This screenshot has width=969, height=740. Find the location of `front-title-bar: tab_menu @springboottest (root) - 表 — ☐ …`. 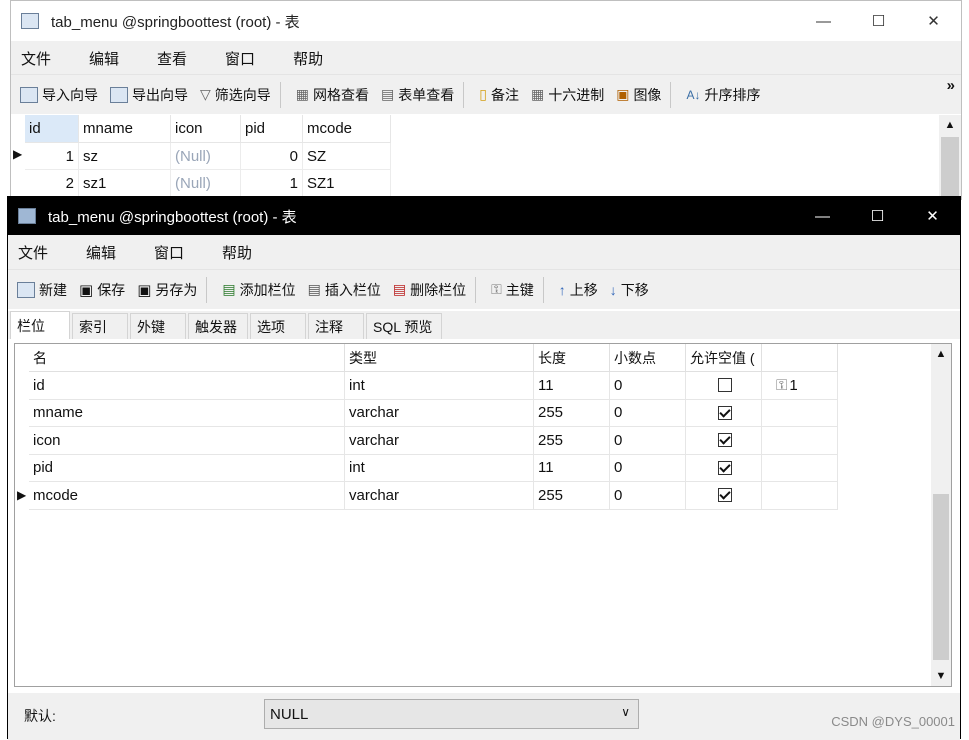

front-title-bar: tab_menu @springboottest (root) - 表 — ☐ … is located at coordinates (484, 216).